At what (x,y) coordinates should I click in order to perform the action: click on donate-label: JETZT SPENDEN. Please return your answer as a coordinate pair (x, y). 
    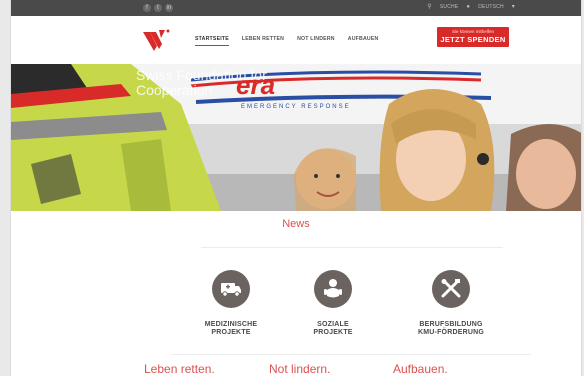
    Looking at the image, I should click on (473, 39).